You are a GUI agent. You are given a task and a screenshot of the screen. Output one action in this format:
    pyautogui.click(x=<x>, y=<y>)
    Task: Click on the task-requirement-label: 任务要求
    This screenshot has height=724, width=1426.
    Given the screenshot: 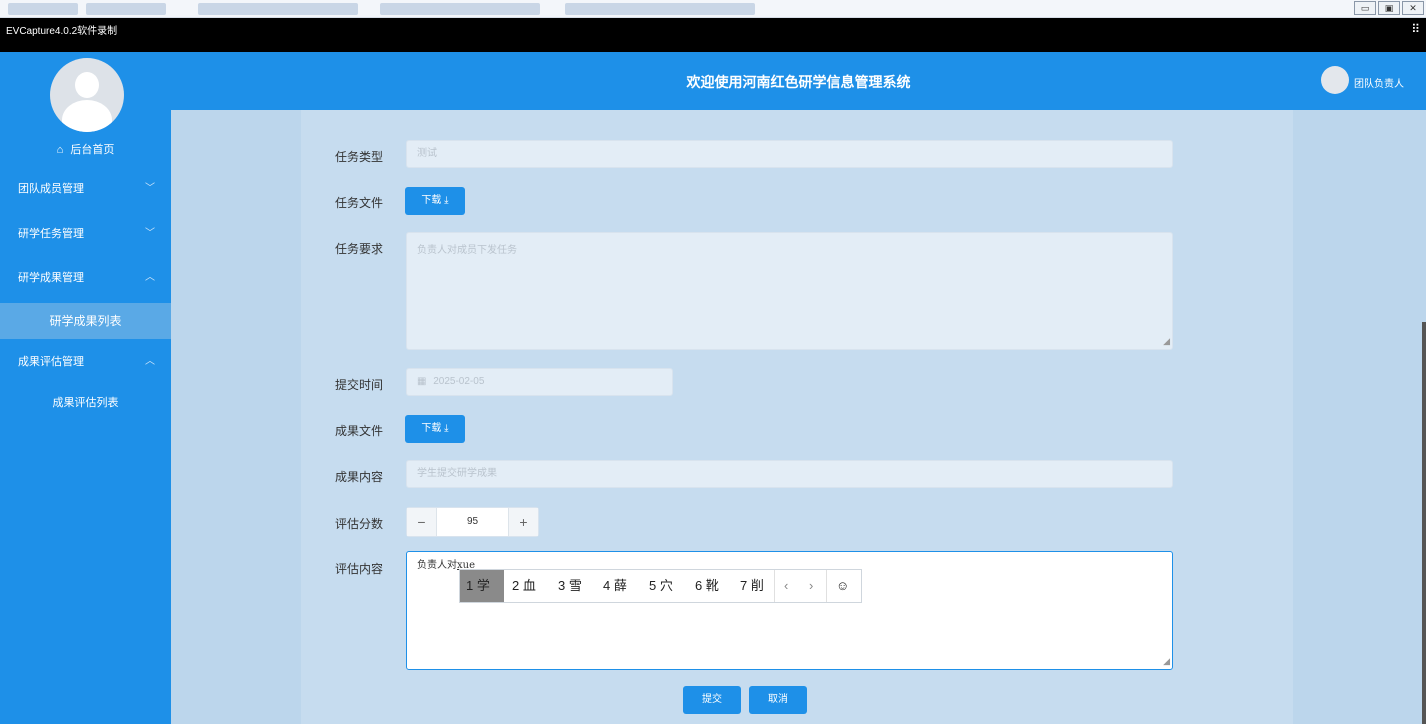 What is the action you would take?
    pyautogui.click(x=359, y=249)
    